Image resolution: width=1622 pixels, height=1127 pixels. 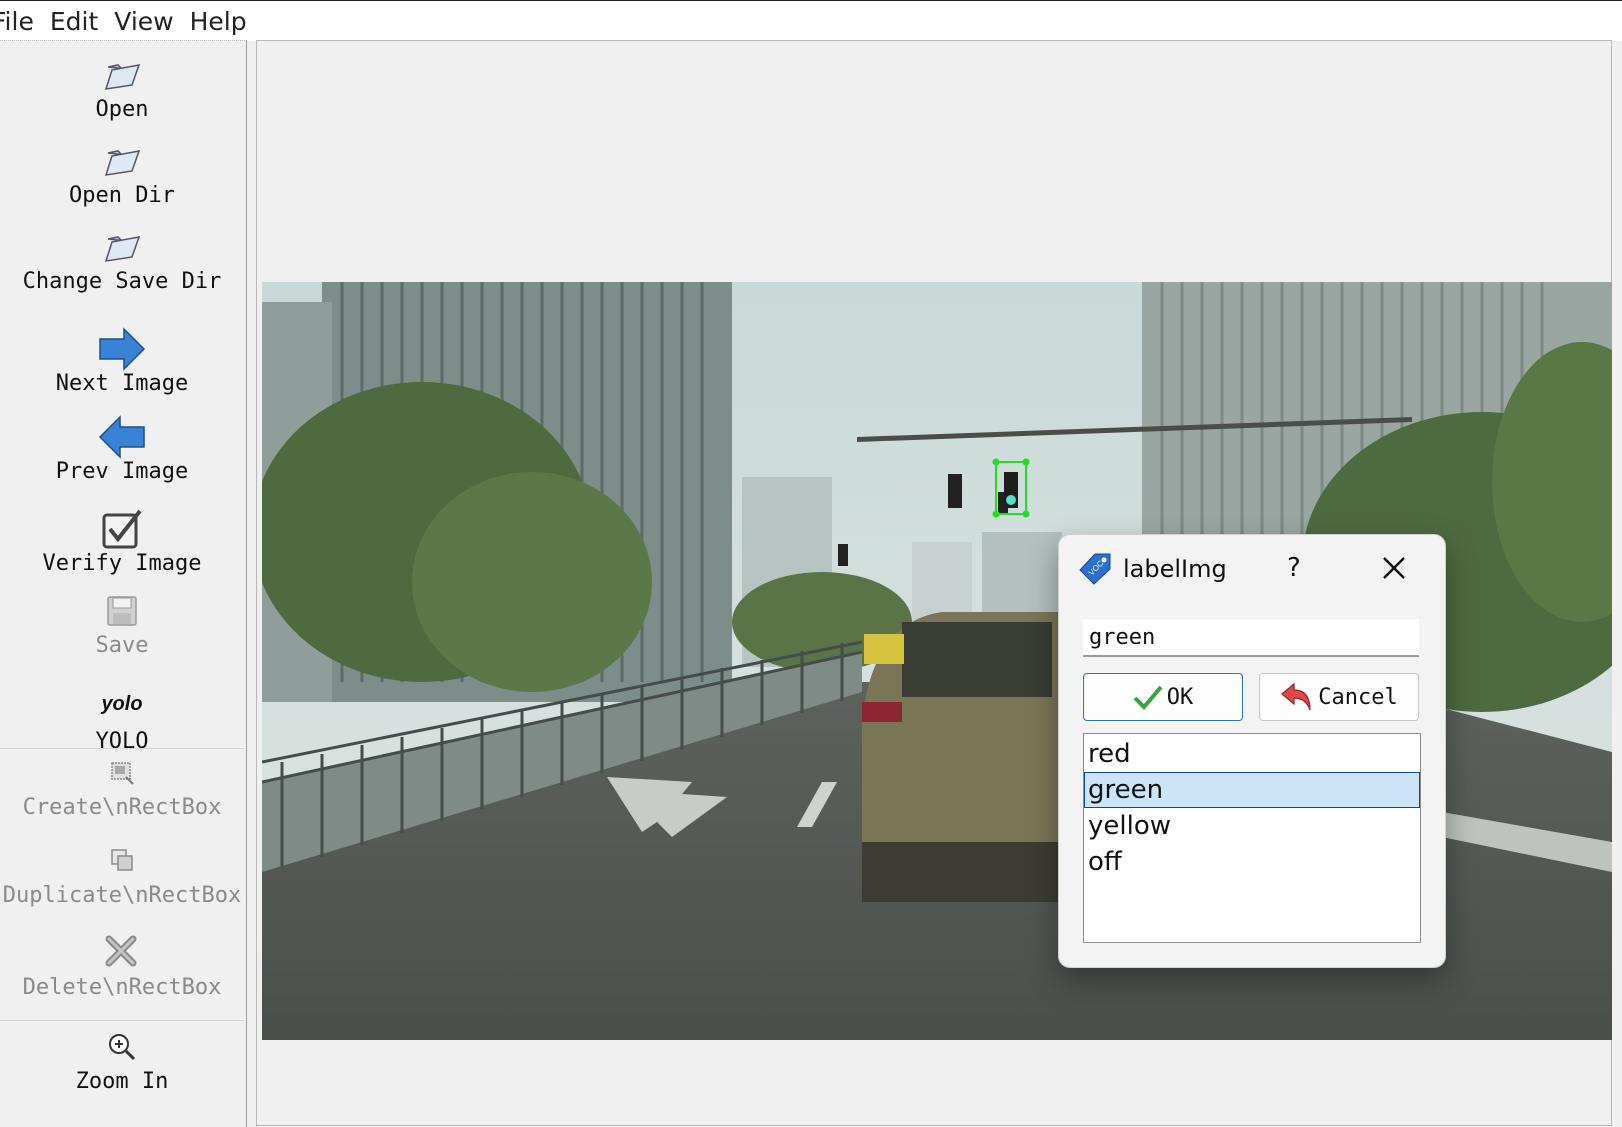 What do you see at coordinates (1294, 568) in the screenshot?
I see `help-button: ?` at bounding box center [1294, 568].